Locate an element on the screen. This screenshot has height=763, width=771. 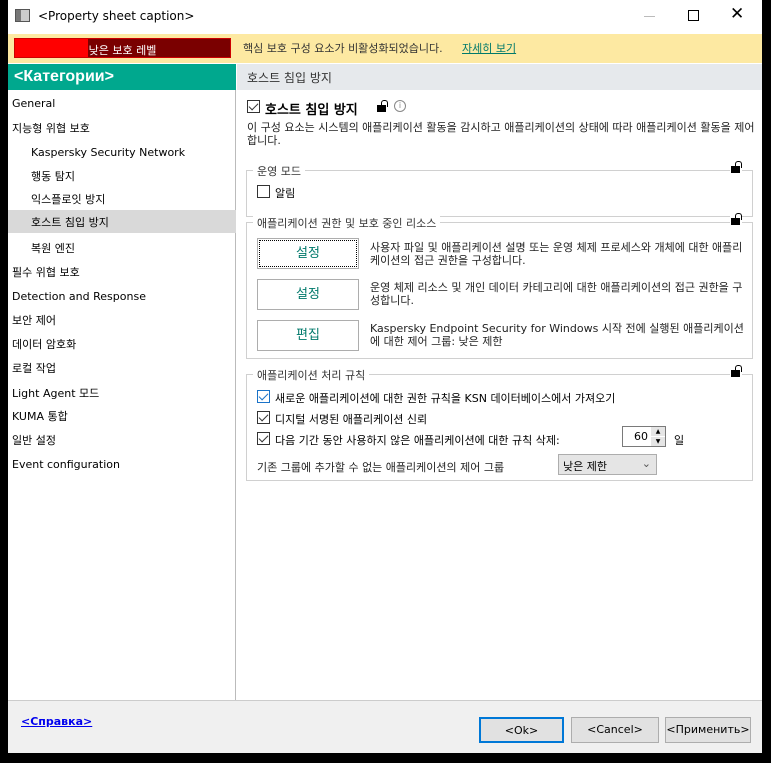
control-group-label: 기존 그룹에 추가할 수 없는 애플리케이션의 제어 그룹 is located at coordinates (381, 467).